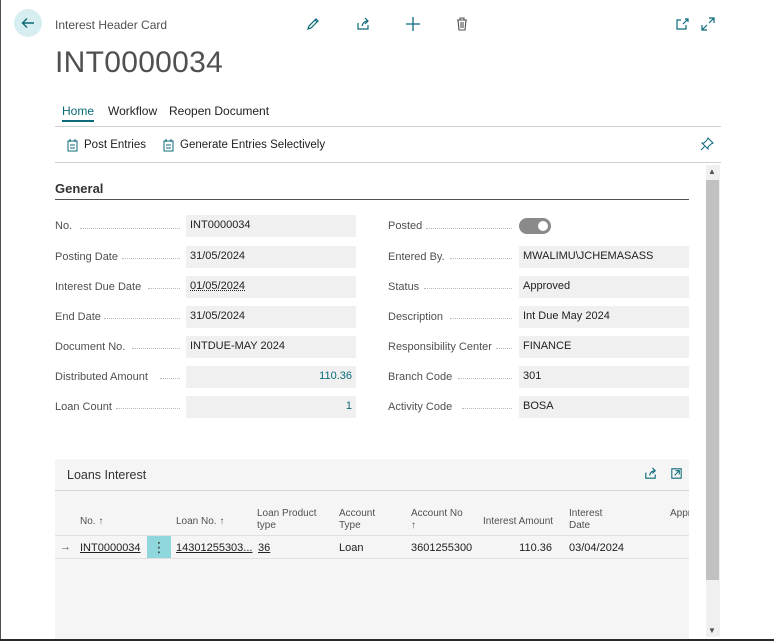 The width and height of the screenshot is (774, 641). Describe the element at coordinates (156, 348) in the screenshot. I see `document-no-leader` at that location.